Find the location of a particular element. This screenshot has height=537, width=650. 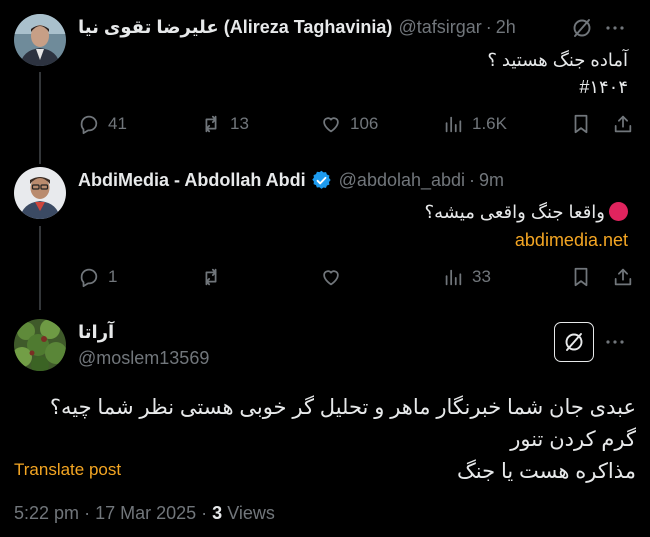

post-date: 17 Mar 2025 is located at coordinates (145, 513).